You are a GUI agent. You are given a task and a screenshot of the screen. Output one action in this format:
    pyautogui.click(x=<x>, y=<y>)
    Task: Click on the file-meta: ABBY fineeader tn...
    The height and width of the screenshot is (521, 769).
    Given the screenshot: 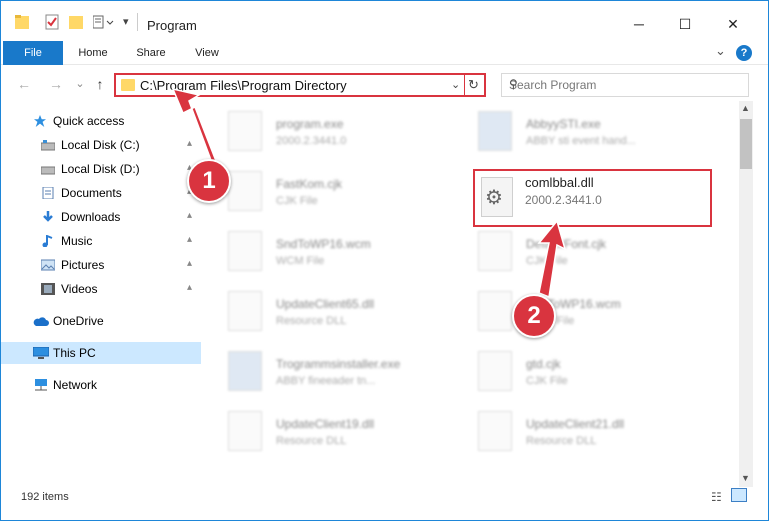 What is the action you would take?
    pyautogui.click(x=326, y=381)
    